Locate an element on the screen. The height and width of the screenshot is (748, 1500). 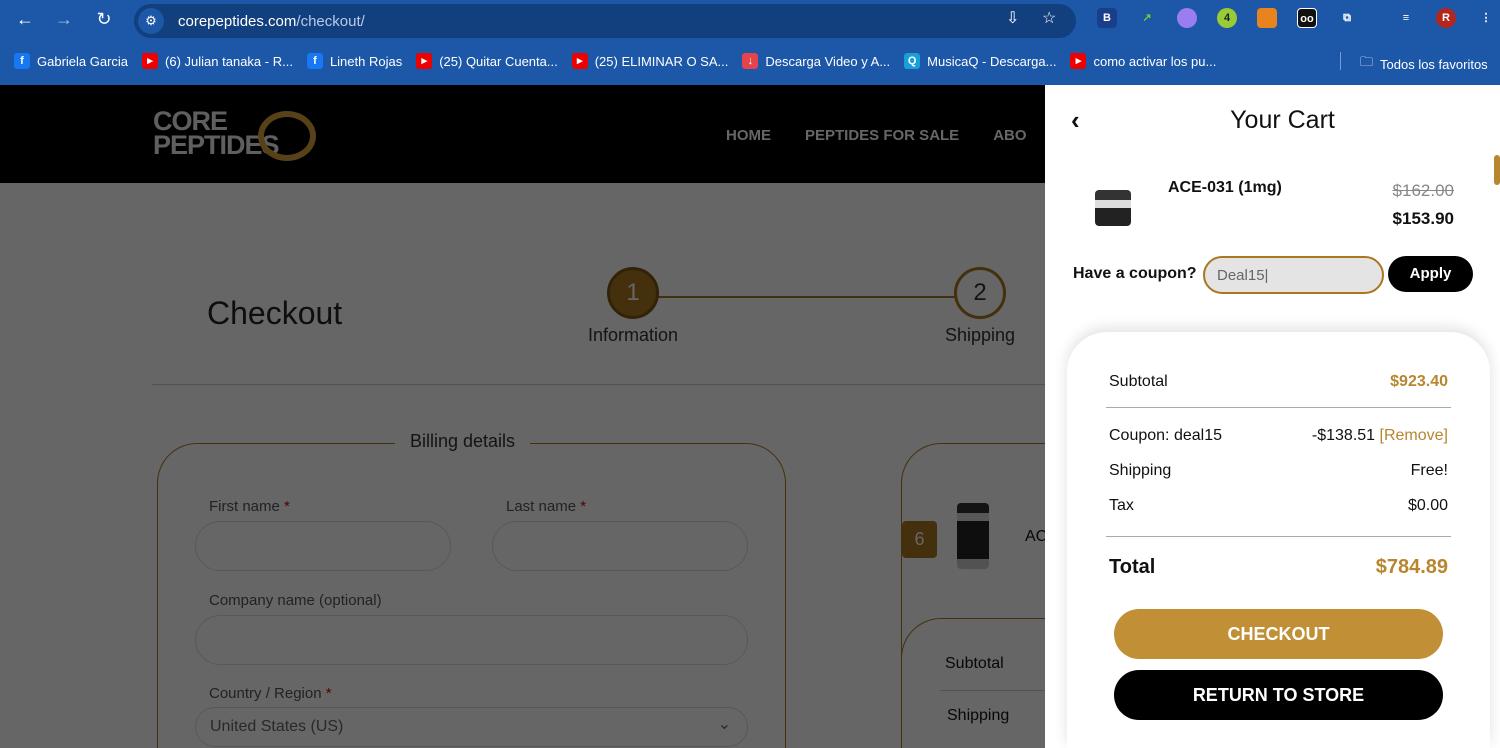
bookmark-item: f Lineth Rojas is located at coordinates (354, 61).